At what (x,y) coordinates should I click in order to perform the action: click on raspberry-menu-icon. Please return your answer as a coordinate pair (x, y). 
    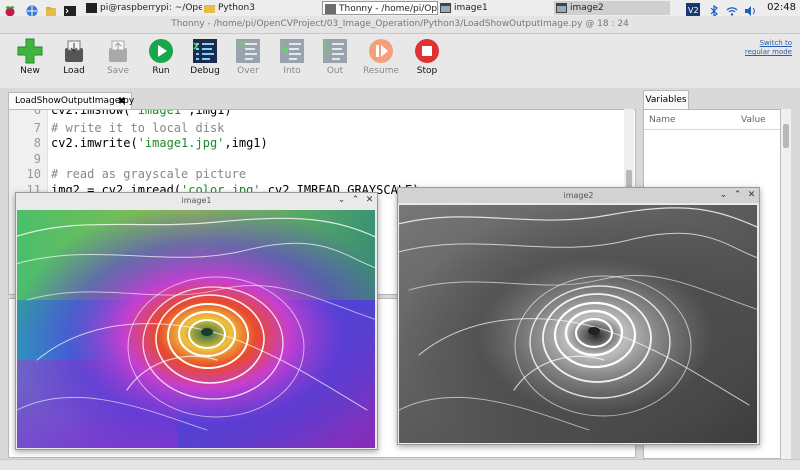
    Looking at the image, I should click on (10, 9).